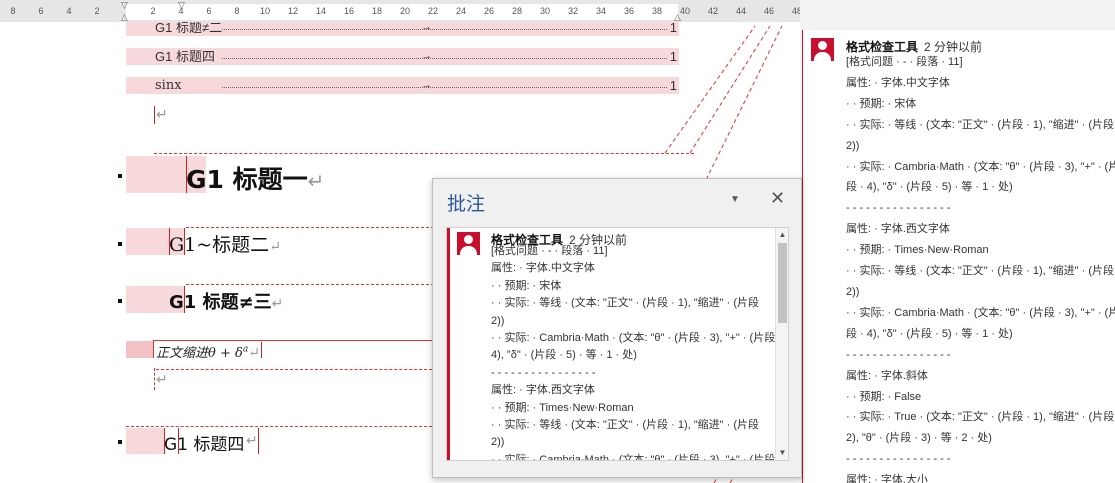 This screenshot has height=483, width=1115. Describe the element at coordinates (402, 56) in the screenshot. I see `toc-entry-h4: G1 标题四 → 1` at that location.